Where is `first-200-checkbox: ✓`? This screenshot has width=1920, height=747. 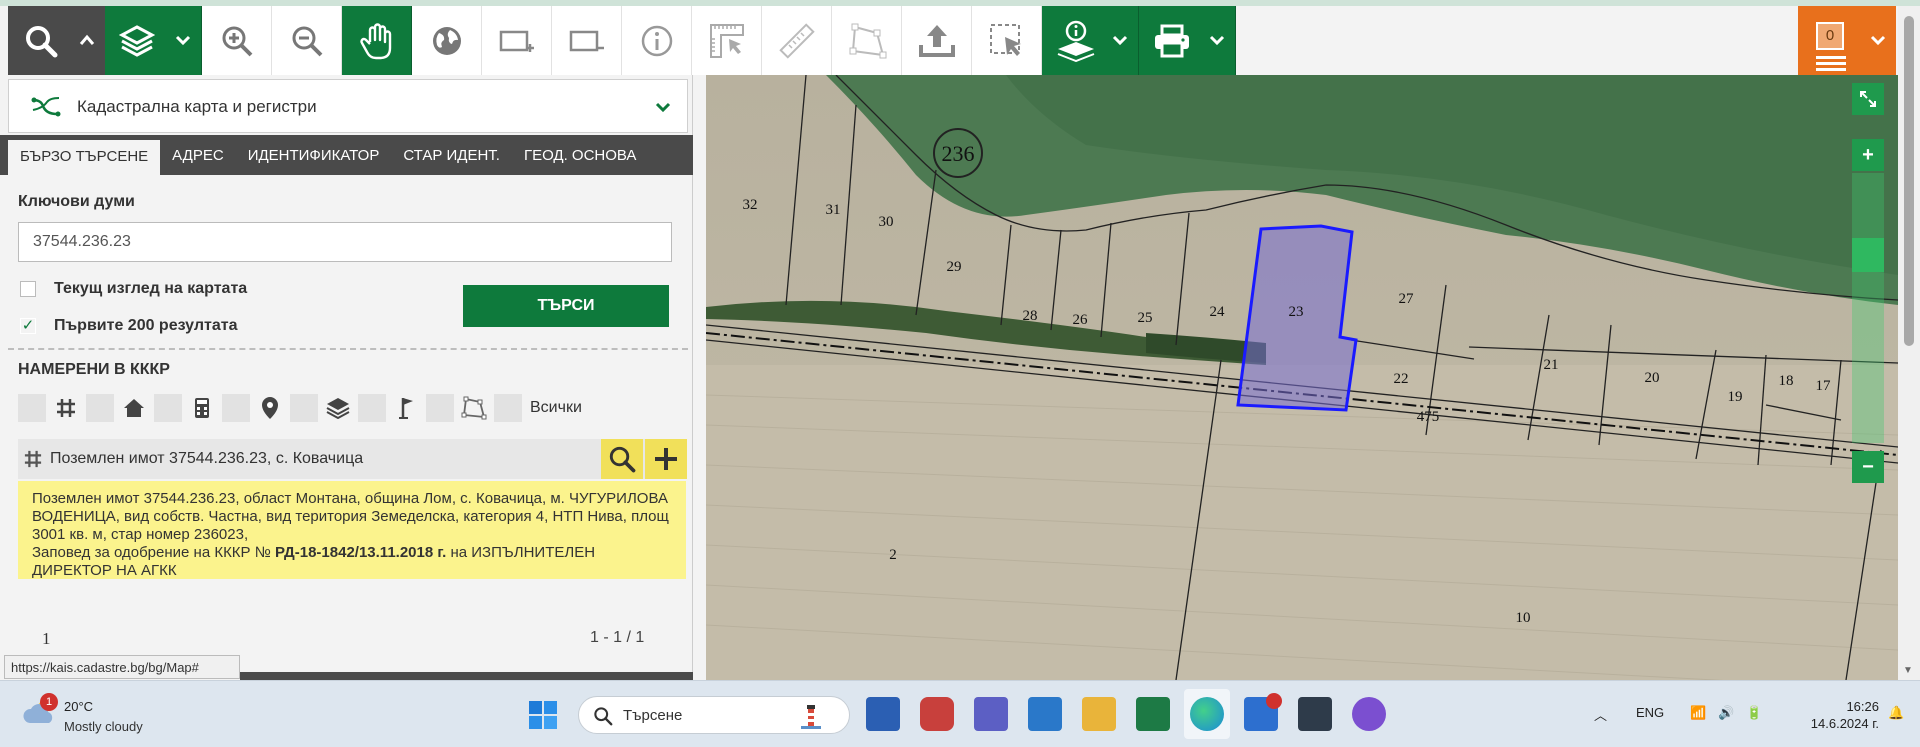 first-200-checkbox: ✓ is located at coordinates (28, 326).